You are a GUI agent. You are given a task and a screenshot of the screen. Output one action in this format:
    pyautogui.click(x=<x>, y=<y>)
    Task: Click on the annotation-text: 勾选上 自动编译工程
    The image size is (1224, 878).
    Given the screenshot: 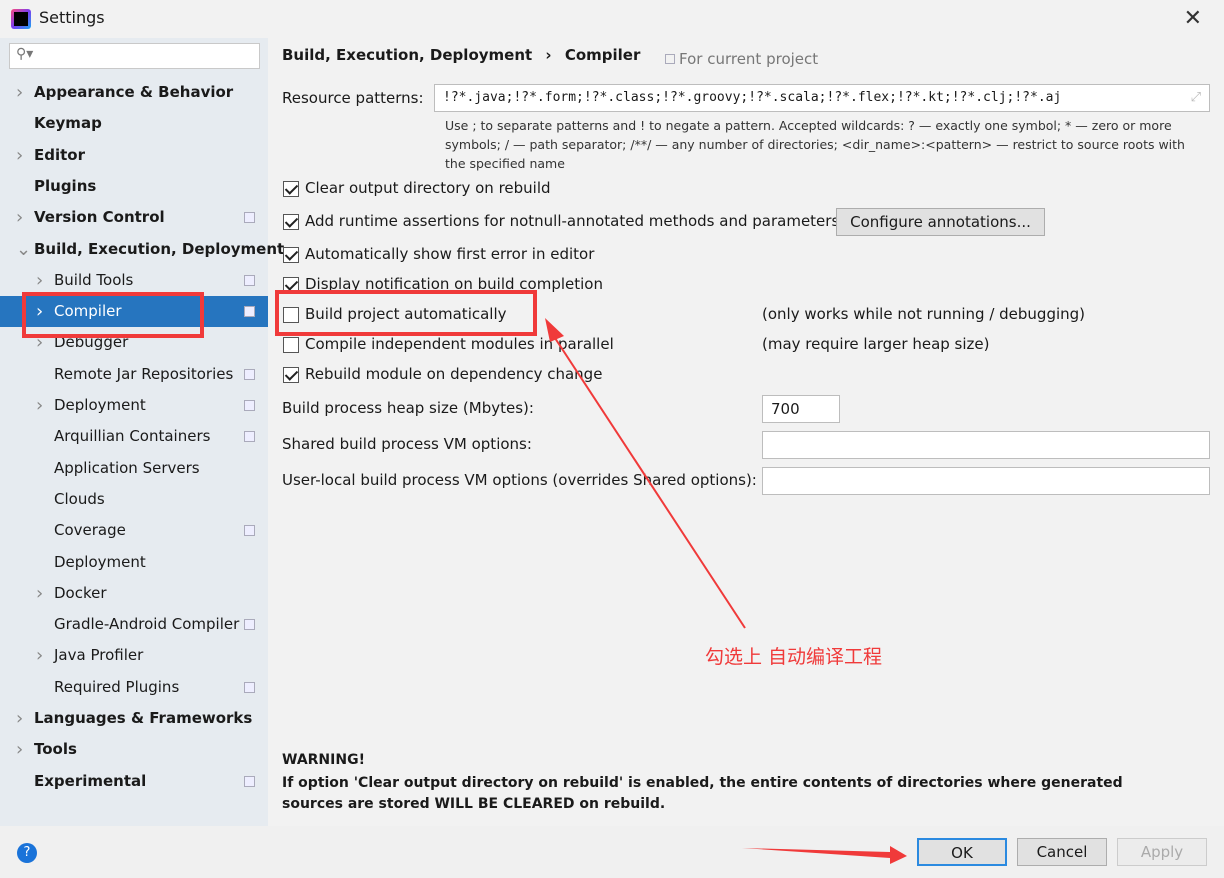 What is the action you would take?
    pyautogui.click(x=794, y=657)
    